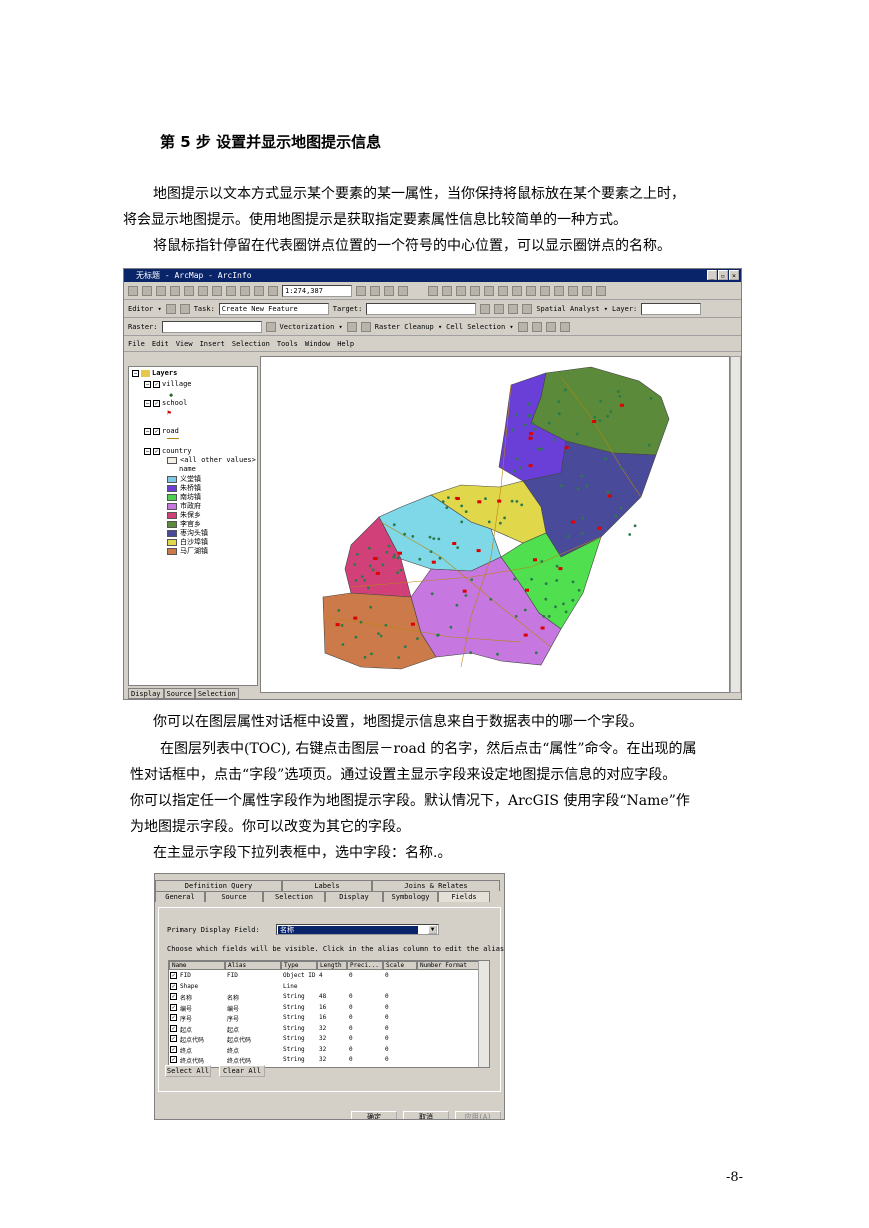  Describe the element at coordinates (146, 693) in the screenshot. I see `tab-display: Display` at that location.